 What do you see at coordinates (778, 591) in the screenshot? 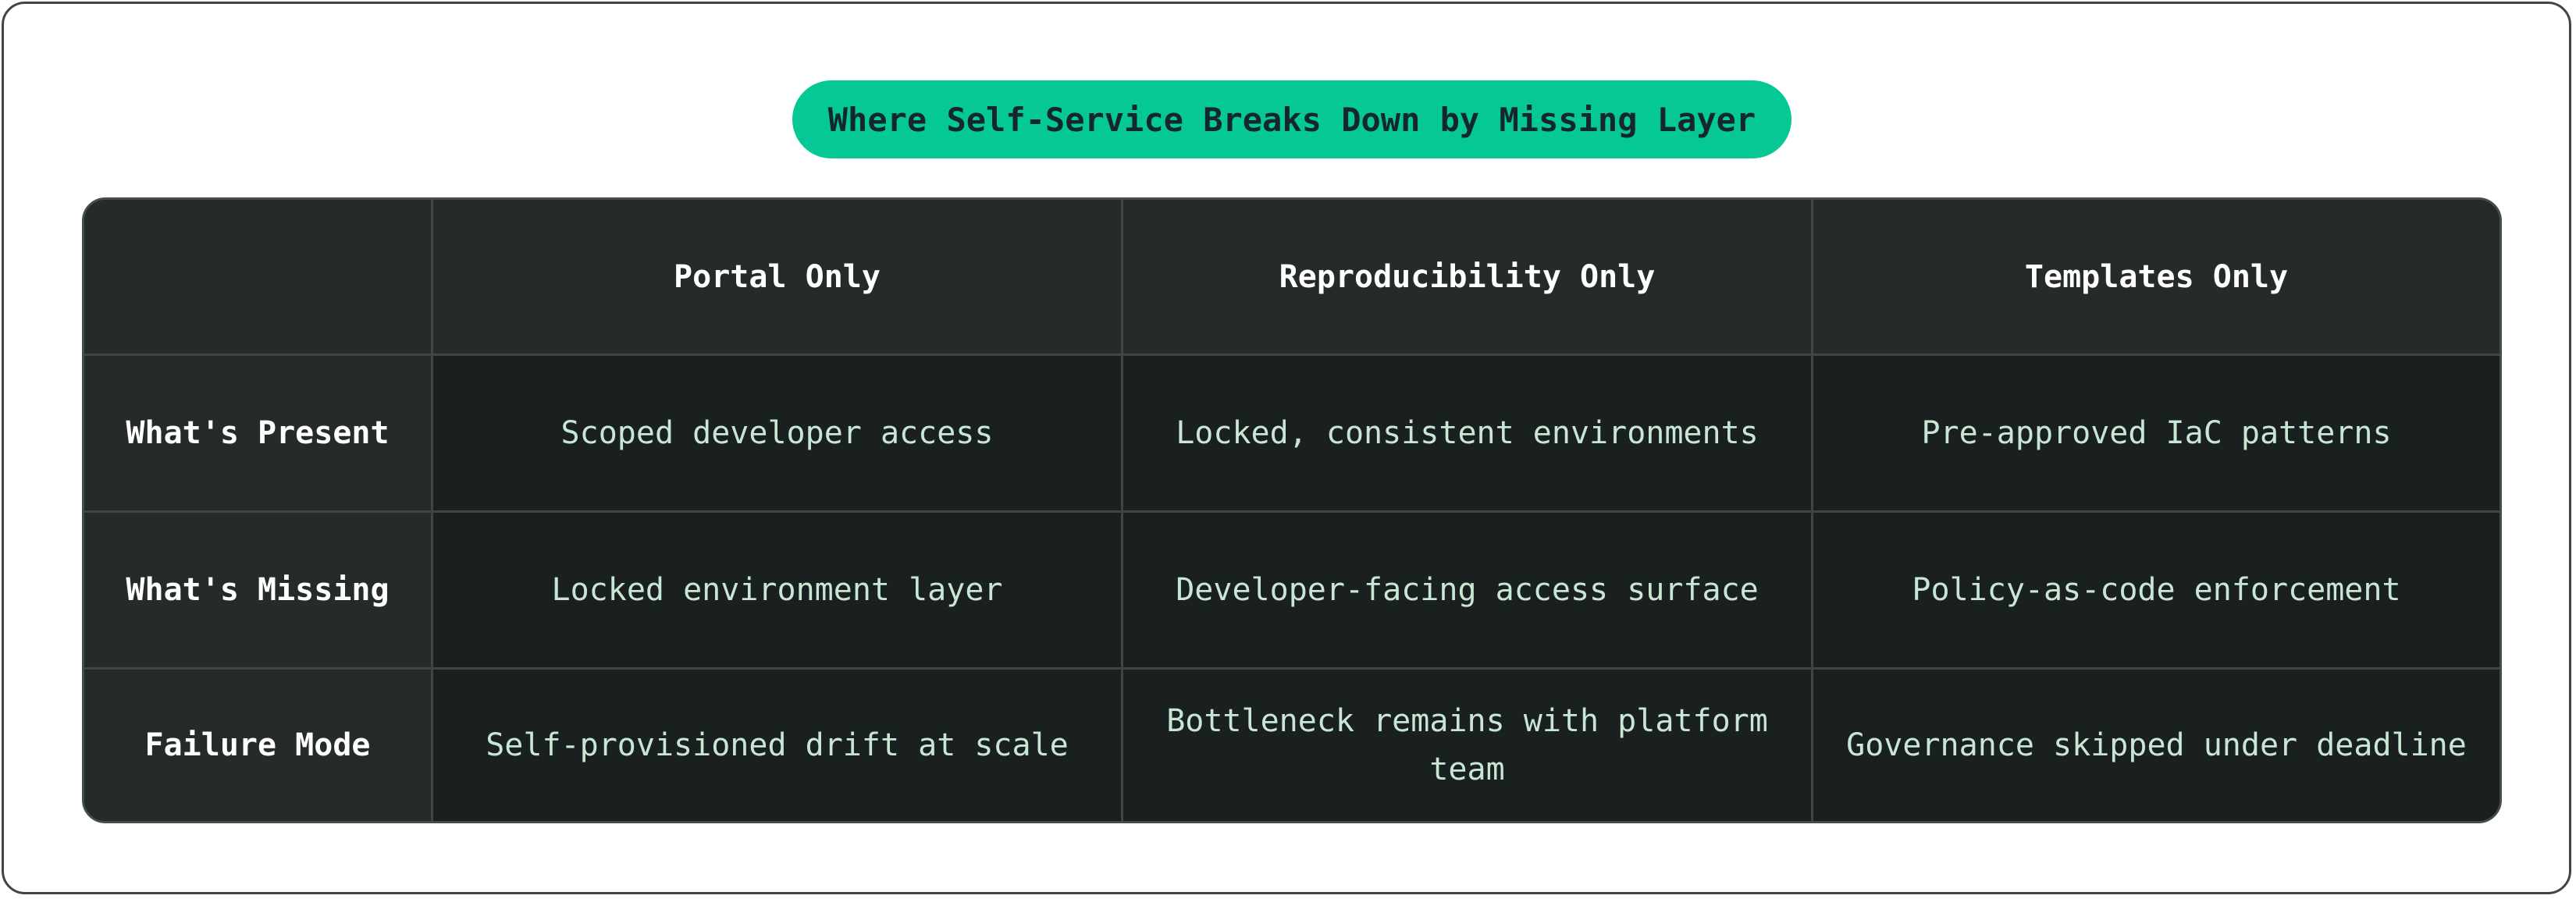
I see `table-cell: Locked environment layer` at bounding box center [778, 591].